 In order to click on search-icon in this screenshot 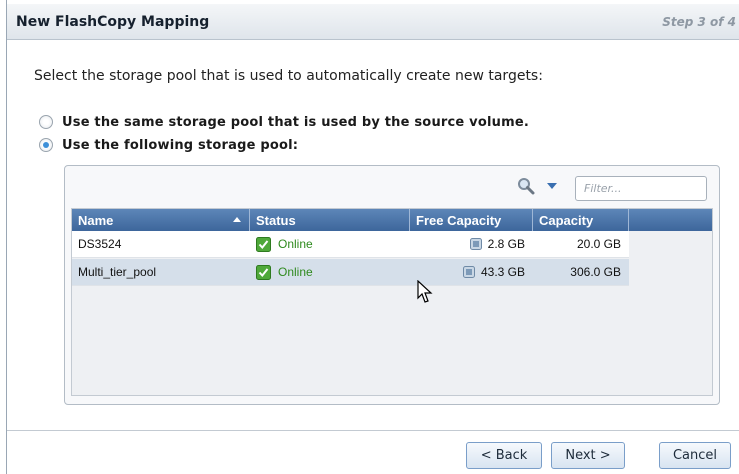, I will do `click(526, 186)`.